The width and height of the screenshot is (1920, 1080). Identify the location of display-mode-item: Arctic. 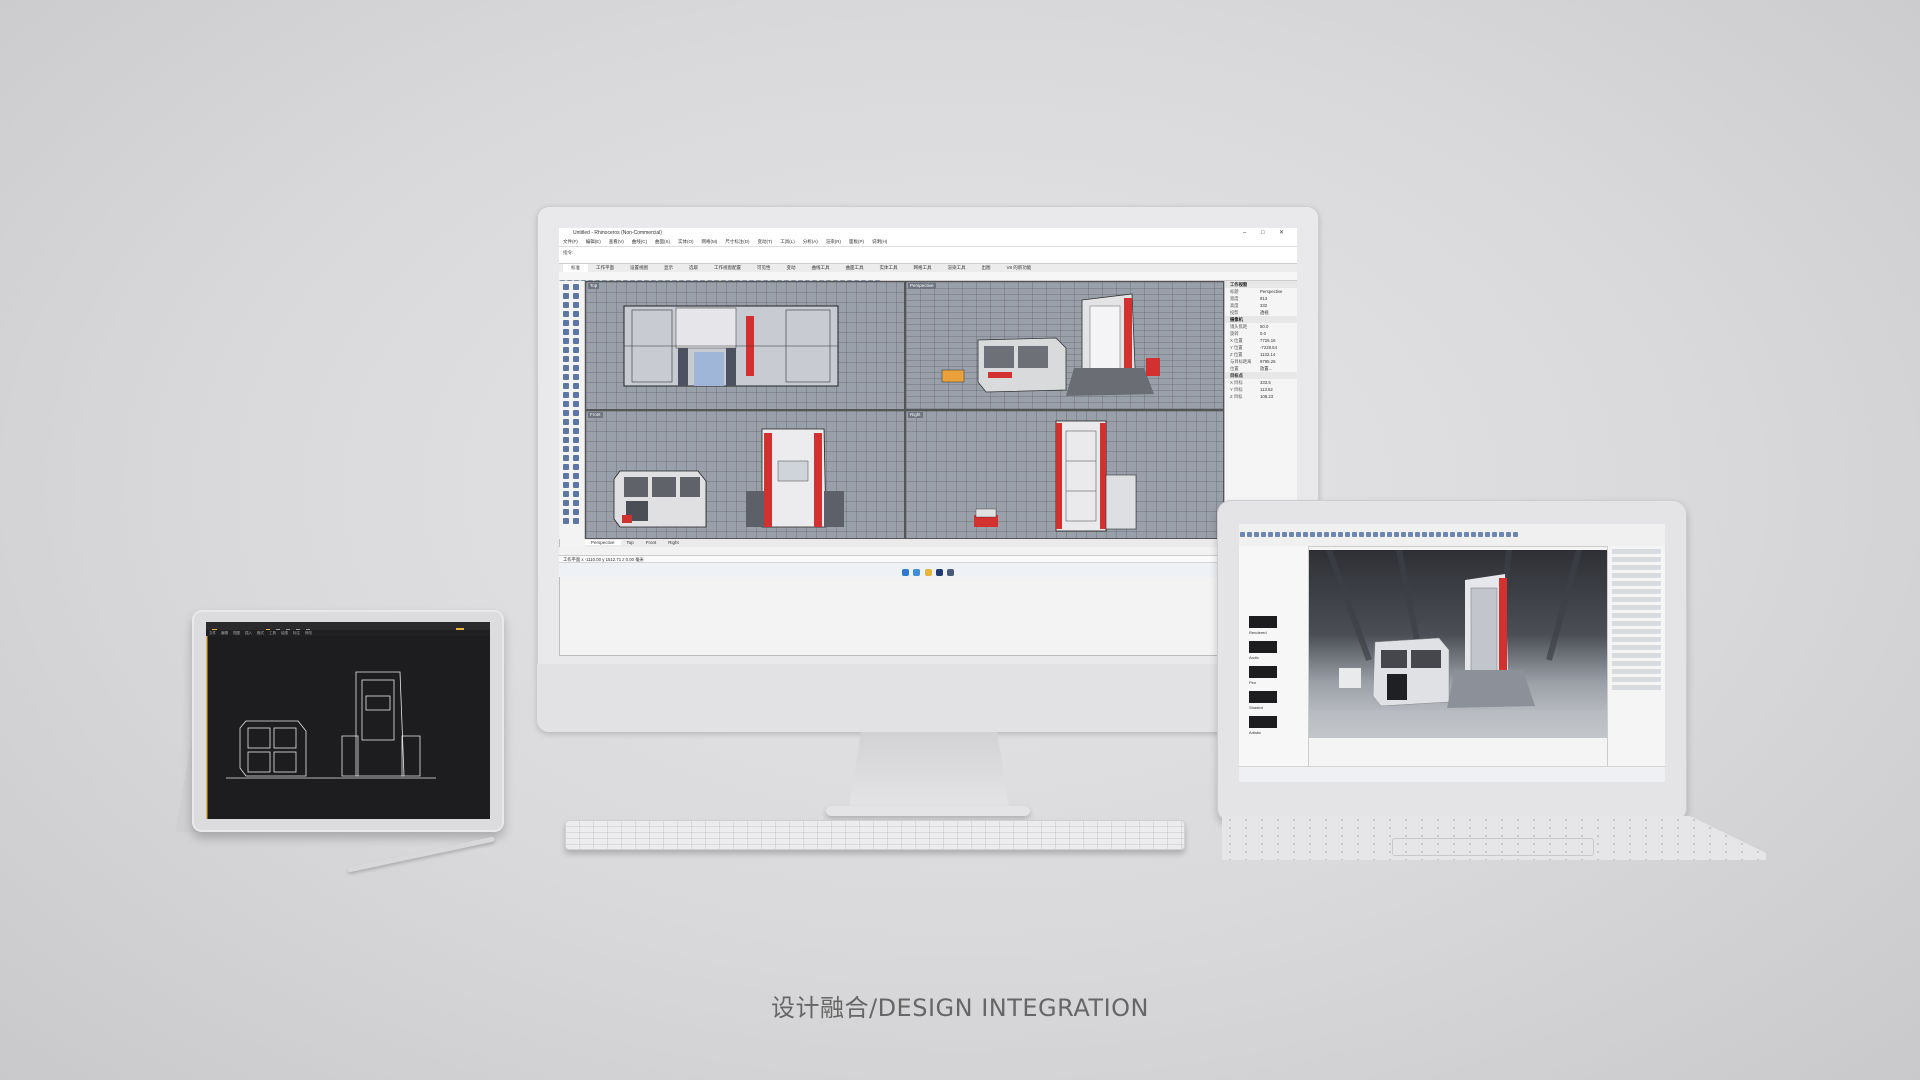
(1273, 650).